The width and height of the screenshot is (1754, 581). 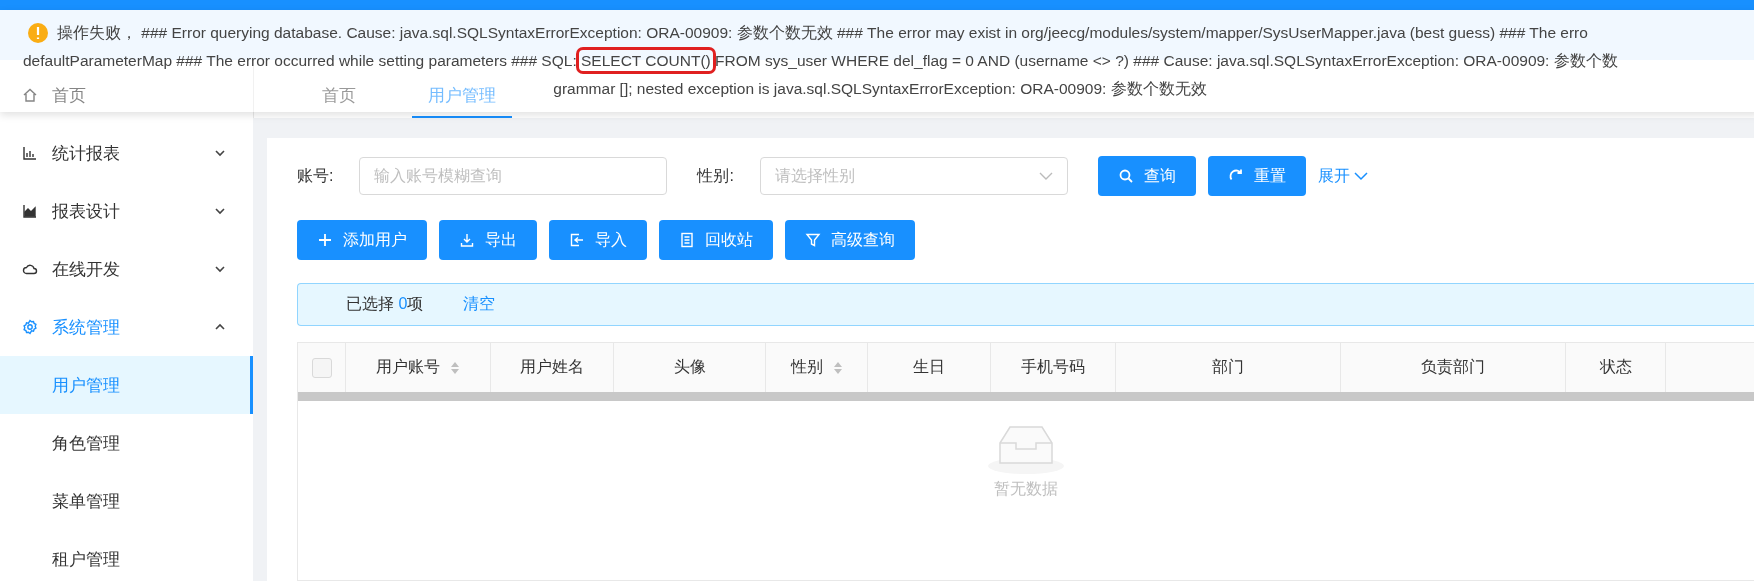 What do you see at coordinates (1053, 367) in the screenshot?
I see `column-header: 手机号码` at bounding box center [1053, 367].